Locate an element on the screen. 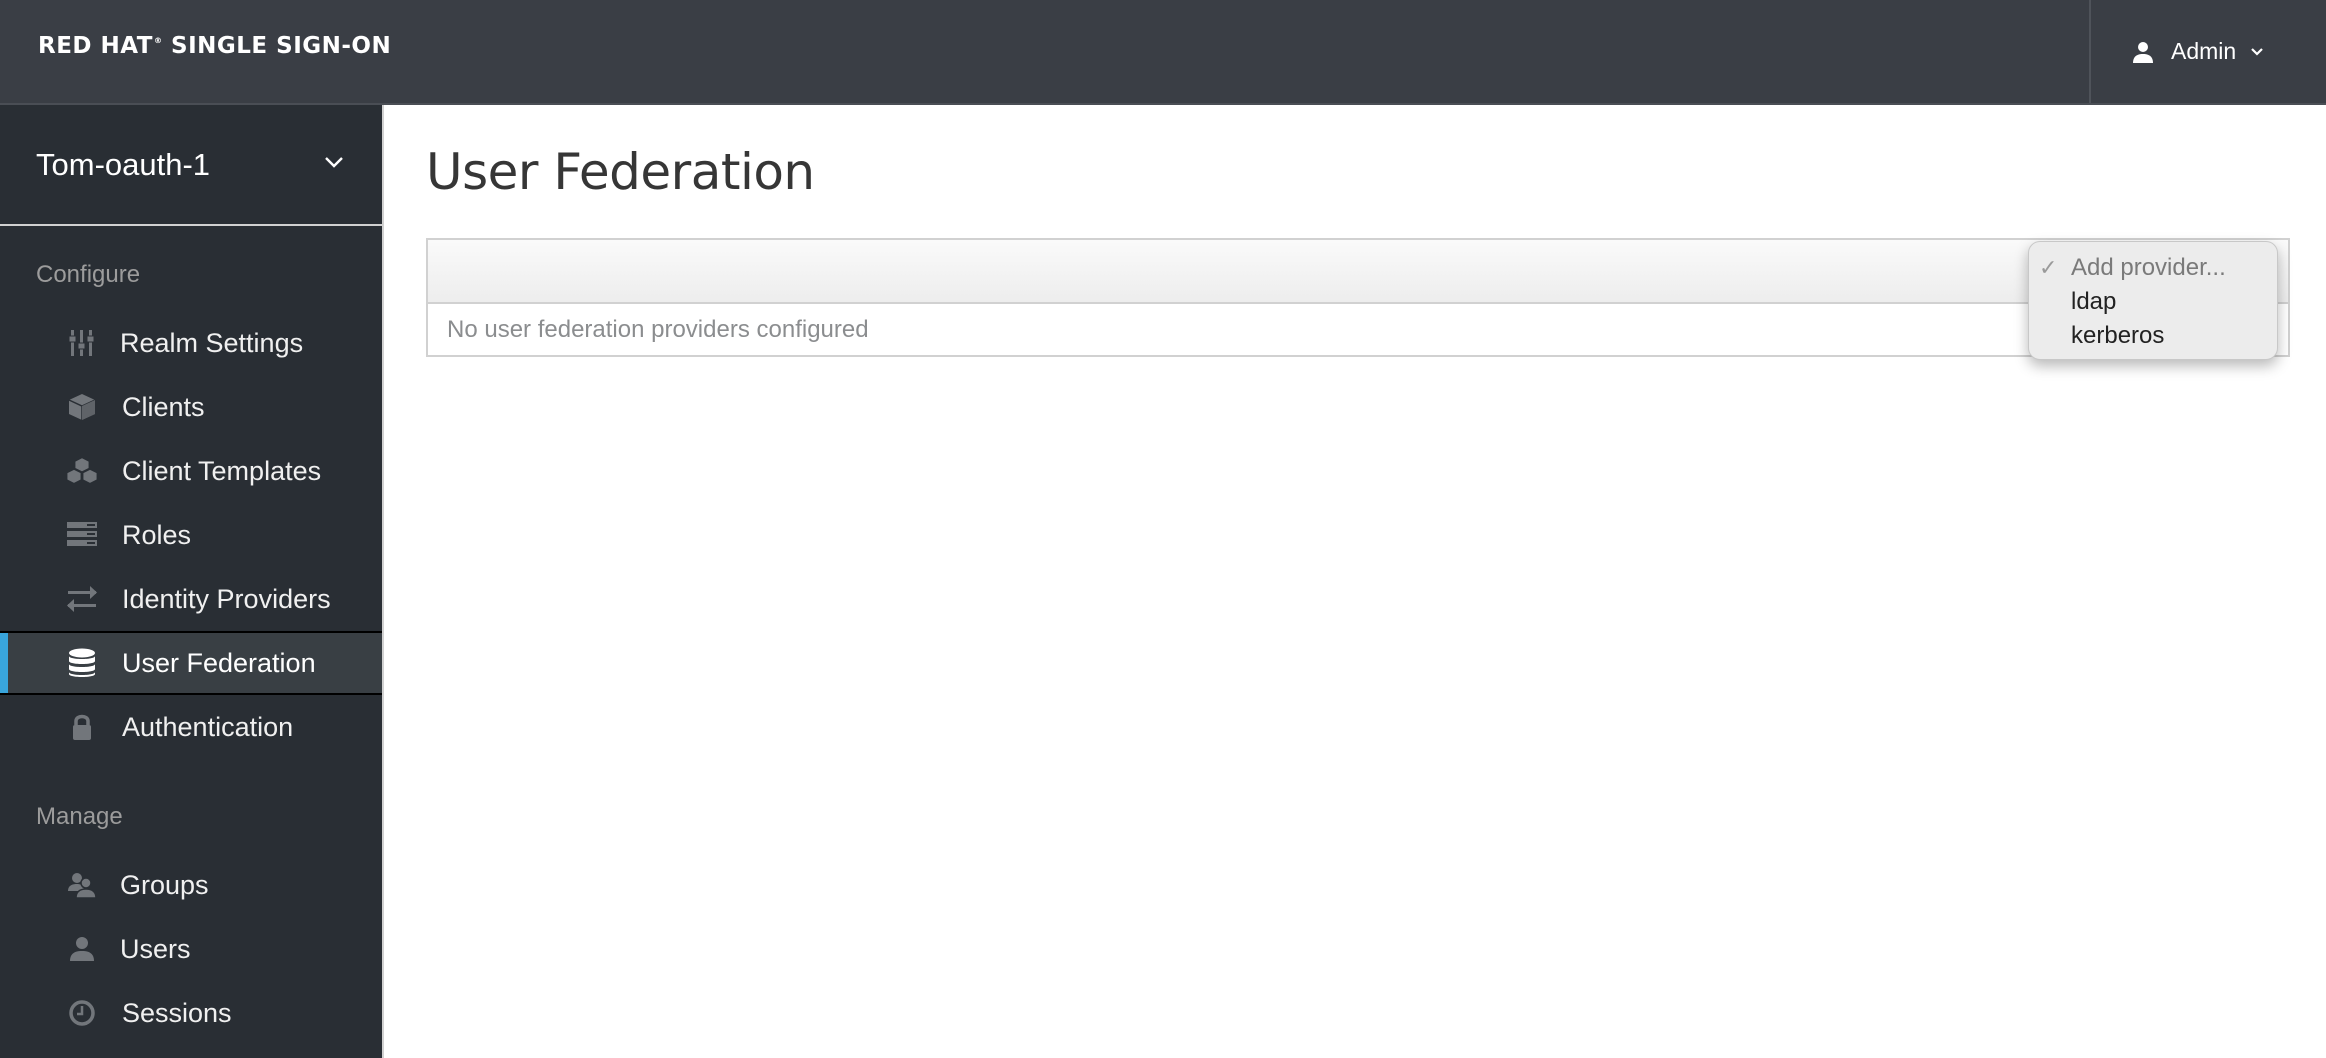 This screenshot has width=2326, height=1058. add-provider-option-kerberos: kerberos is located at coordinates (2153, 336).